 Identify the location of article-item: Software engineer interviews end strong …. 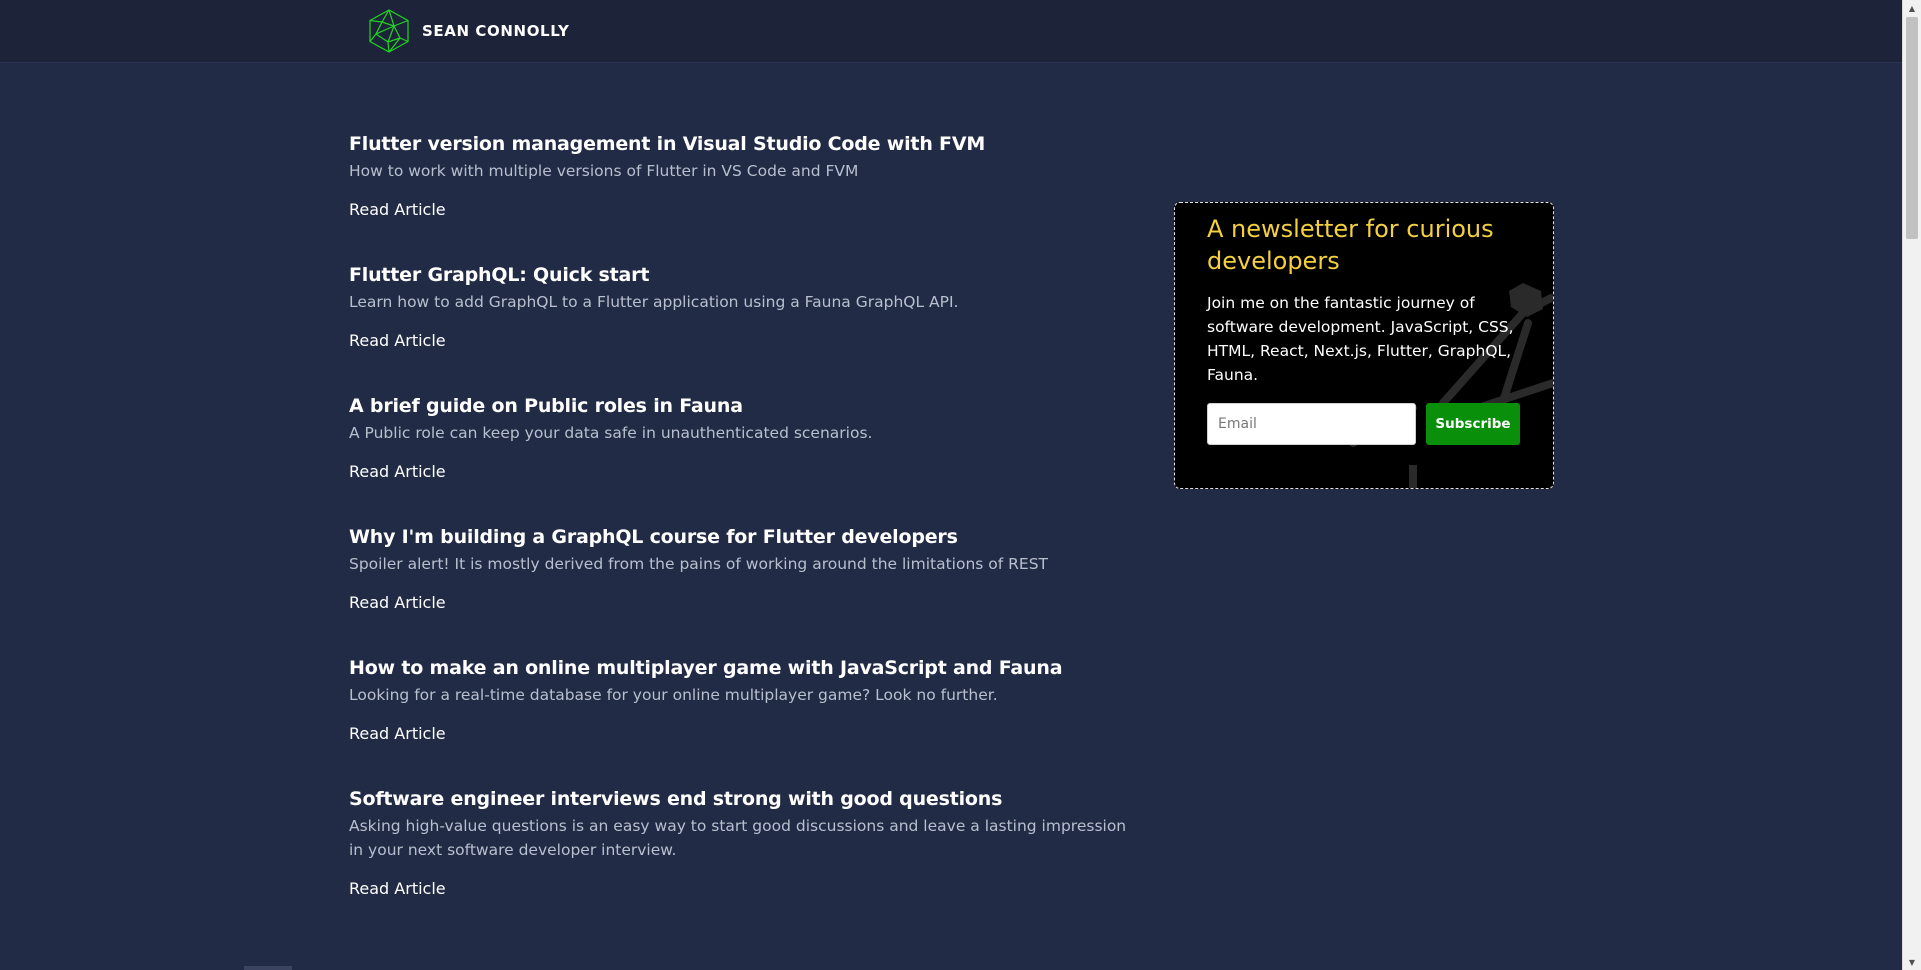
(744, 843).